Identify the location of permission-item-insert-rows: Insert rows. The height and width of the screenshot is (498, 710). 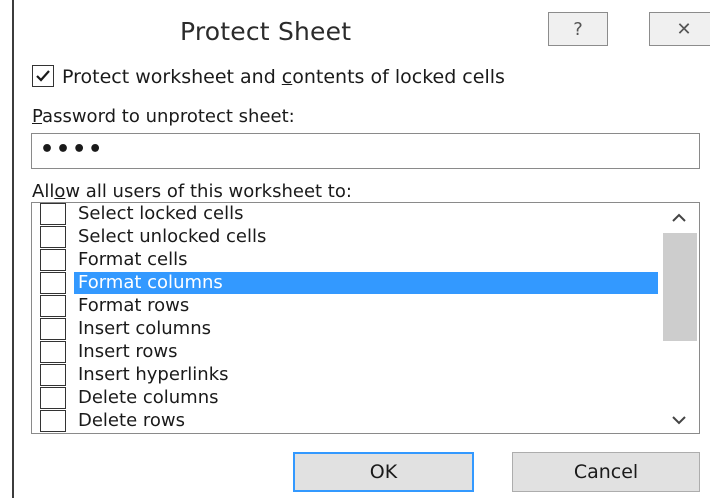
(347, 352).